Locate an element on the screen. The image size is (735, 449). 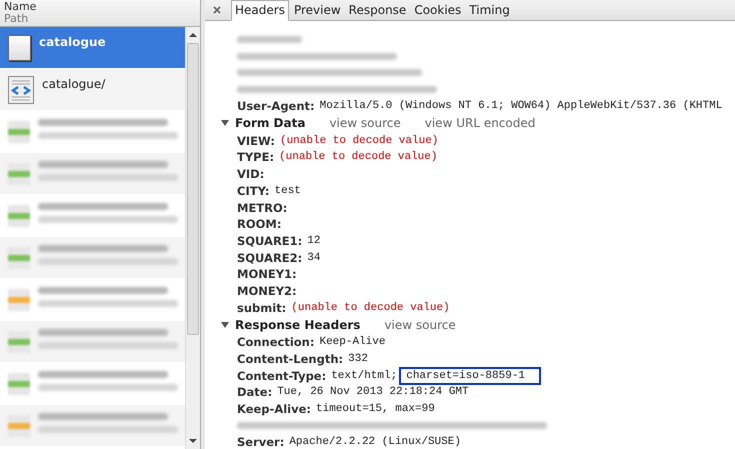
section-title: Response Headers is located at coordinates (297, 325).